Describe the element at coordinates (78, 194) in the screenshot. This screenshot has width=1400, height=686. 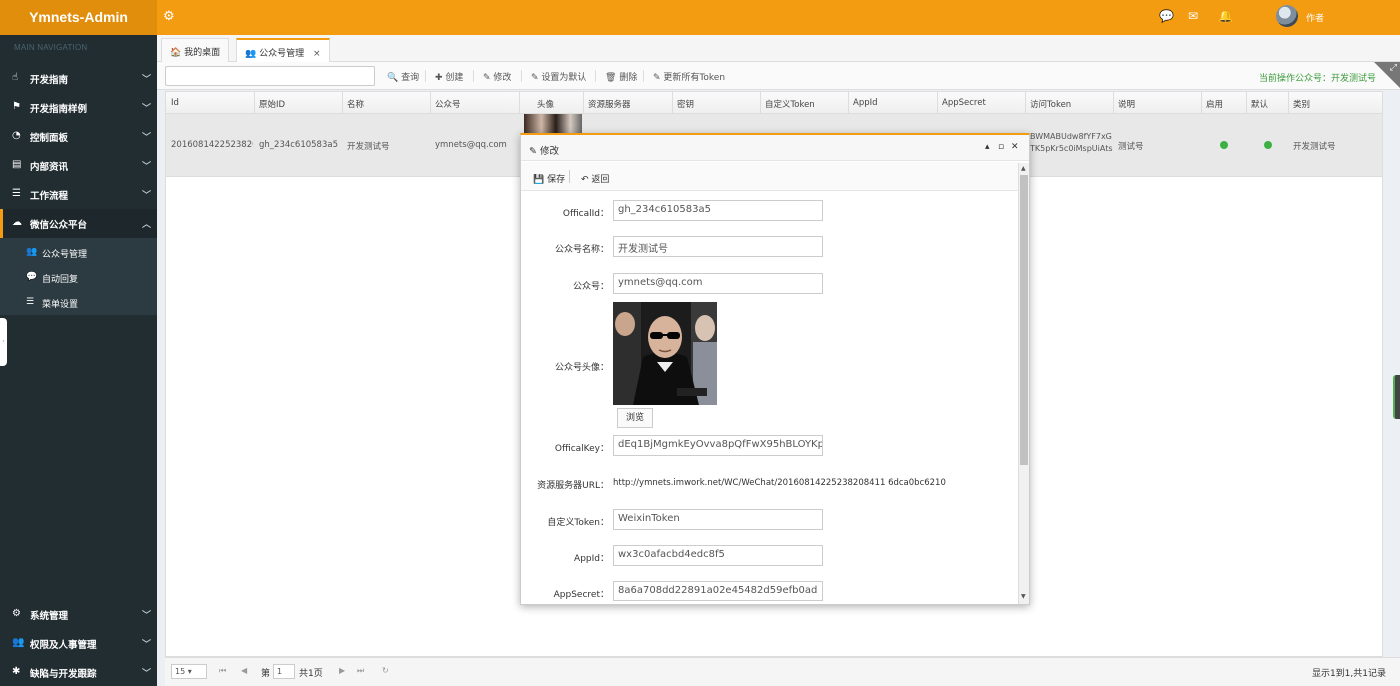
I see `sidebar-item-workflow: ☰ 工作流程 ﹀` at that location.